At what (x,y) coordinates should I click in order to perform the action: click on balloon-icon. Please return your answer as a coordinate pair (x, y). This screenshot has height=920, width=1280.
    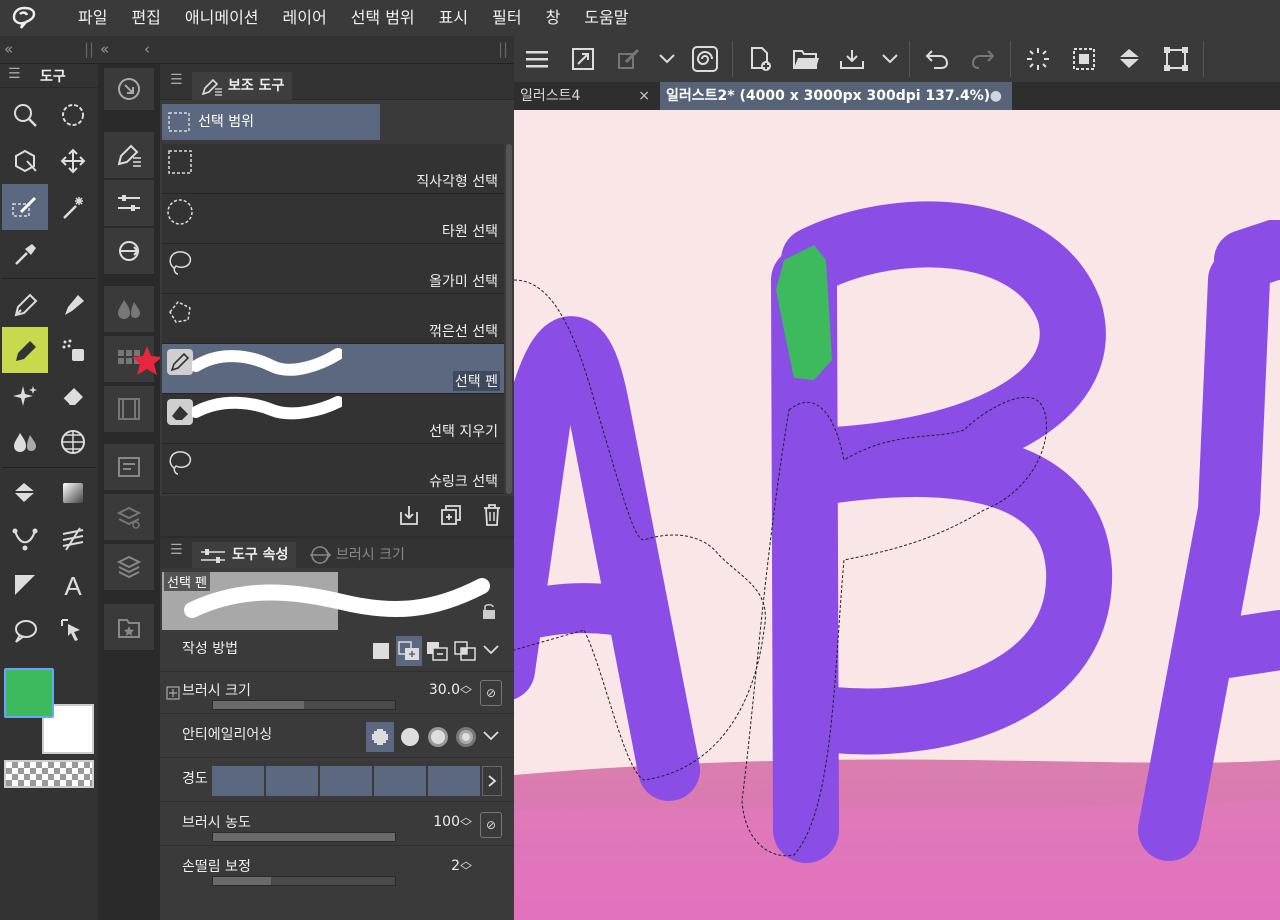
    Looking at the image, I should click on (25, 631).